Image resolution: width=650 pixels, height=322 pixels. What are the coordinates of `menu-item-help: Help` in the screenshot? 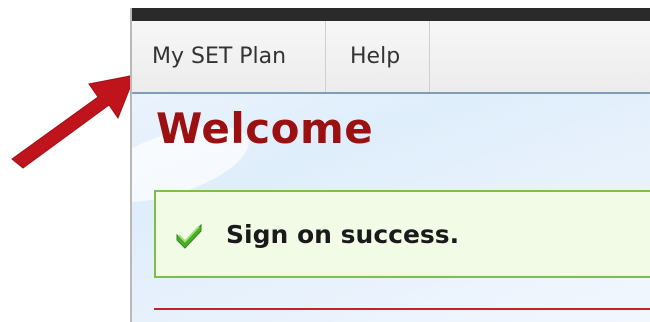 It's located at (378, 56).